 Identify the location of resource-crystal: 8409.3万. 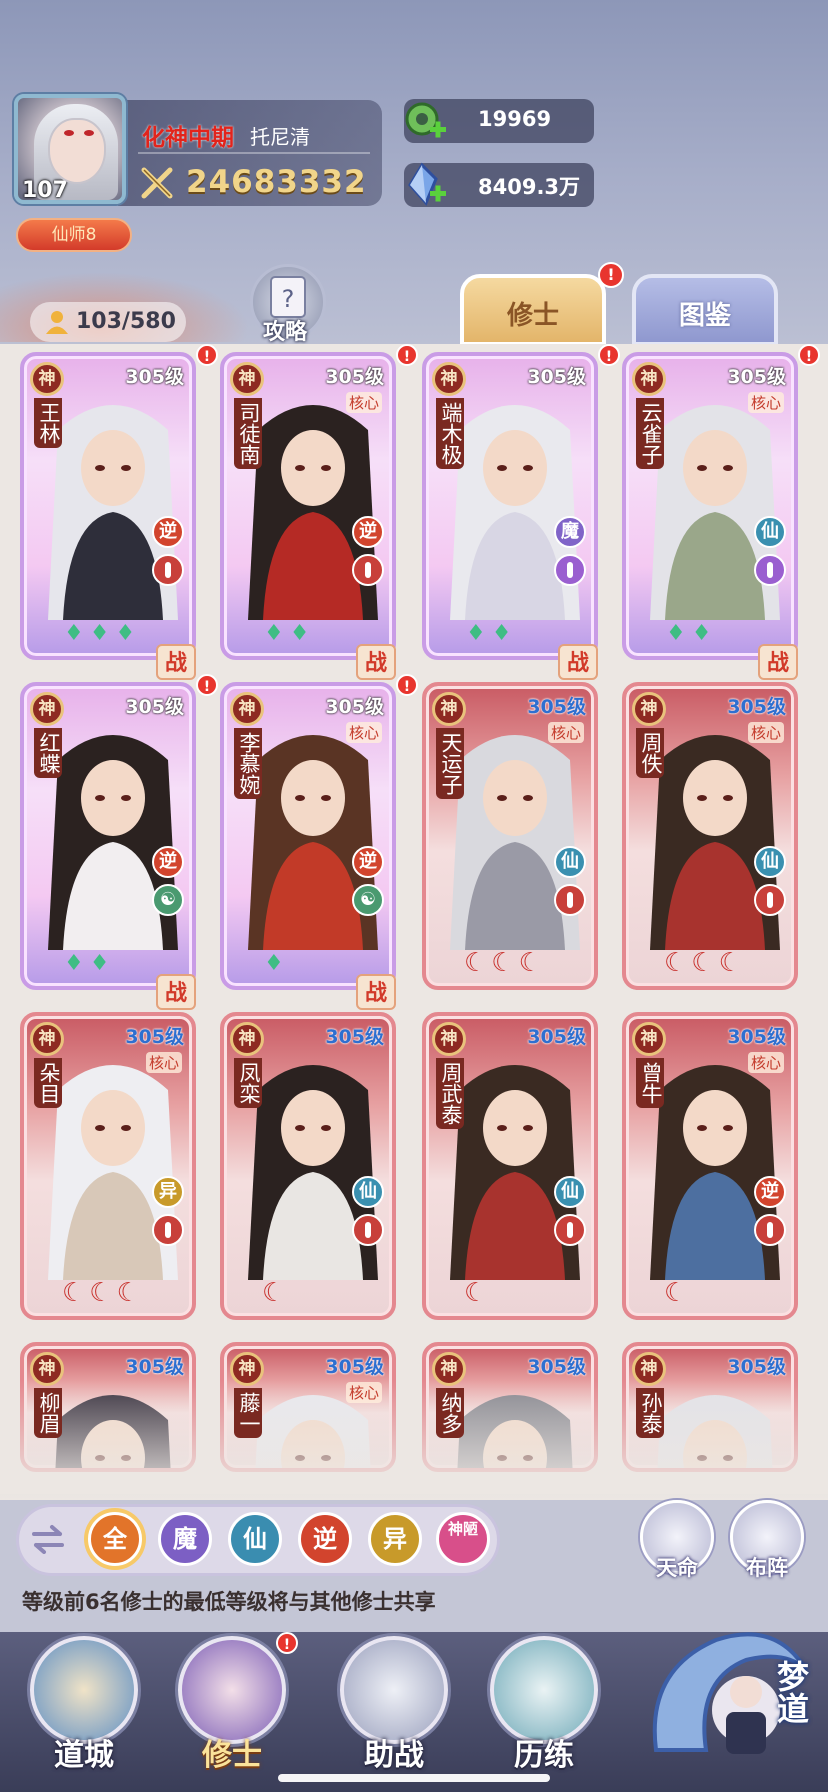
(499, 184).